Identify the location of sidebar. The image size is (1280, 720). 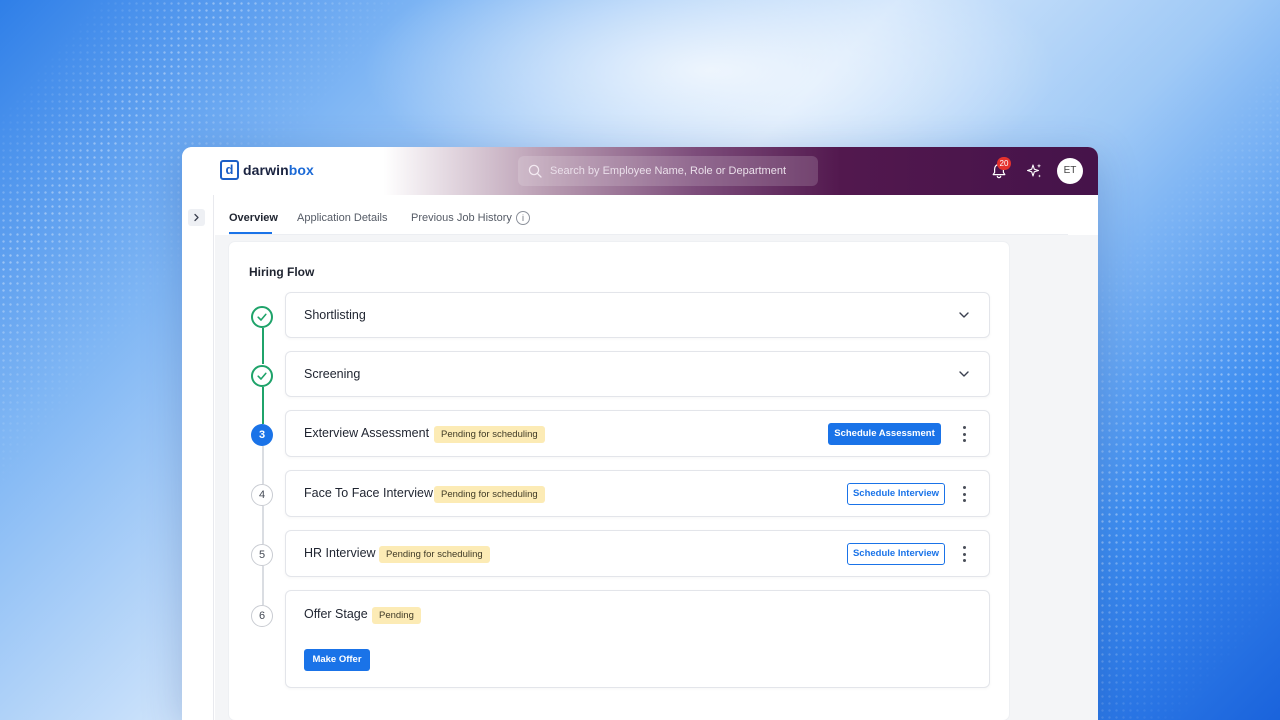
(198, 457).